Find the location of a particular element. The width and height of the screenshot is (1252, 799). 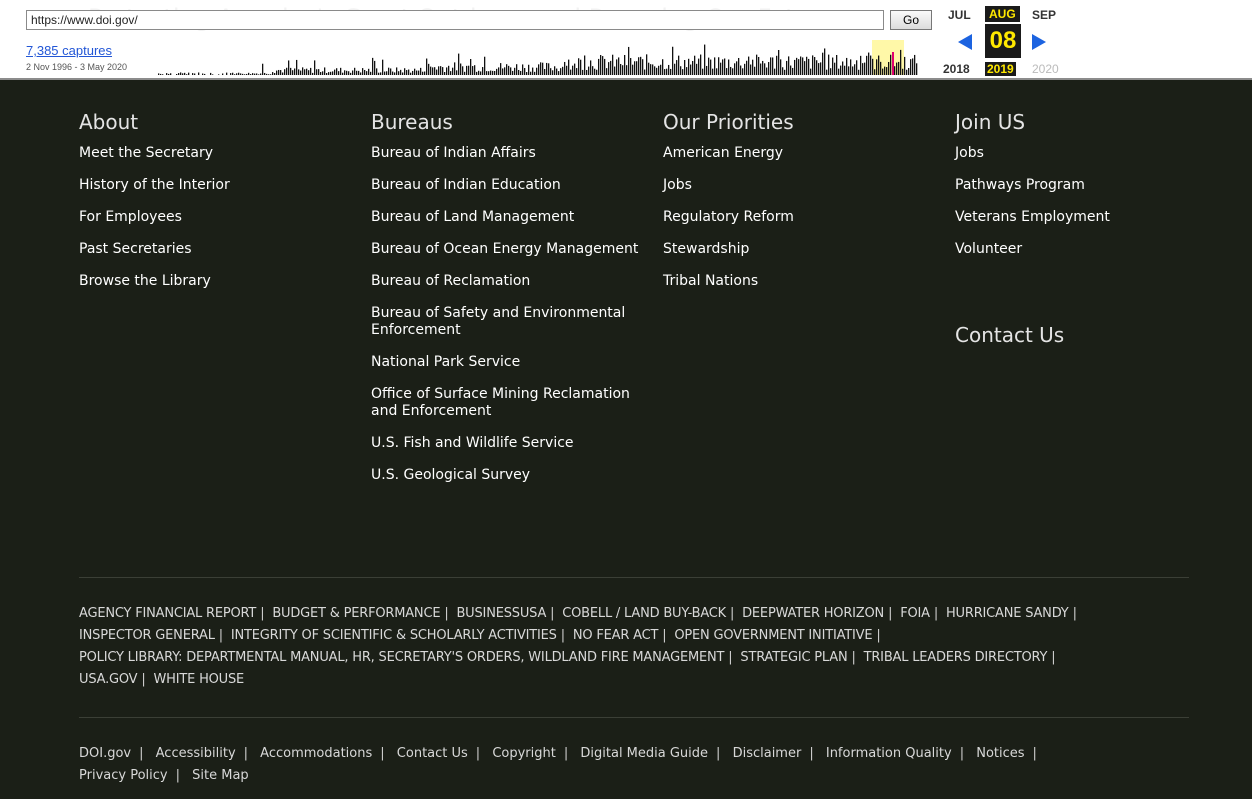

priority-link: Tribal Nations is located at coordinates (728, 281).